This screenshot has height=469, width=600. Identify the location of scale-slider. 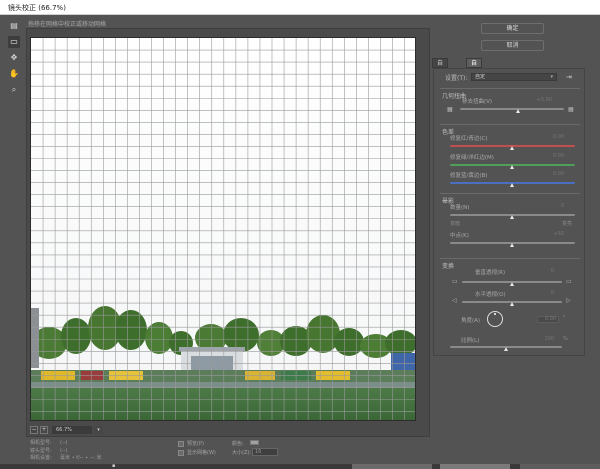
(506, 349).